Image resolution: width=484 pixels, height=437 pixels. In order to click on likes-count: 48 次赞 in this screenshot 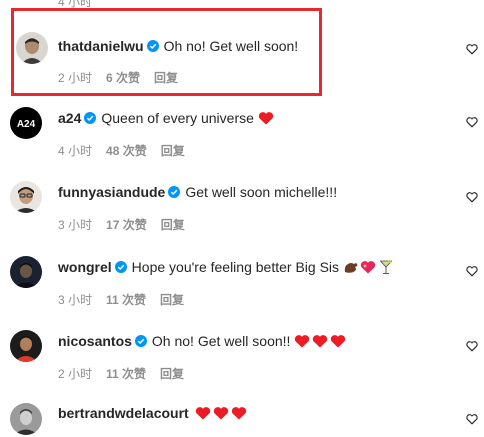, I will do `click(126, 150)`.